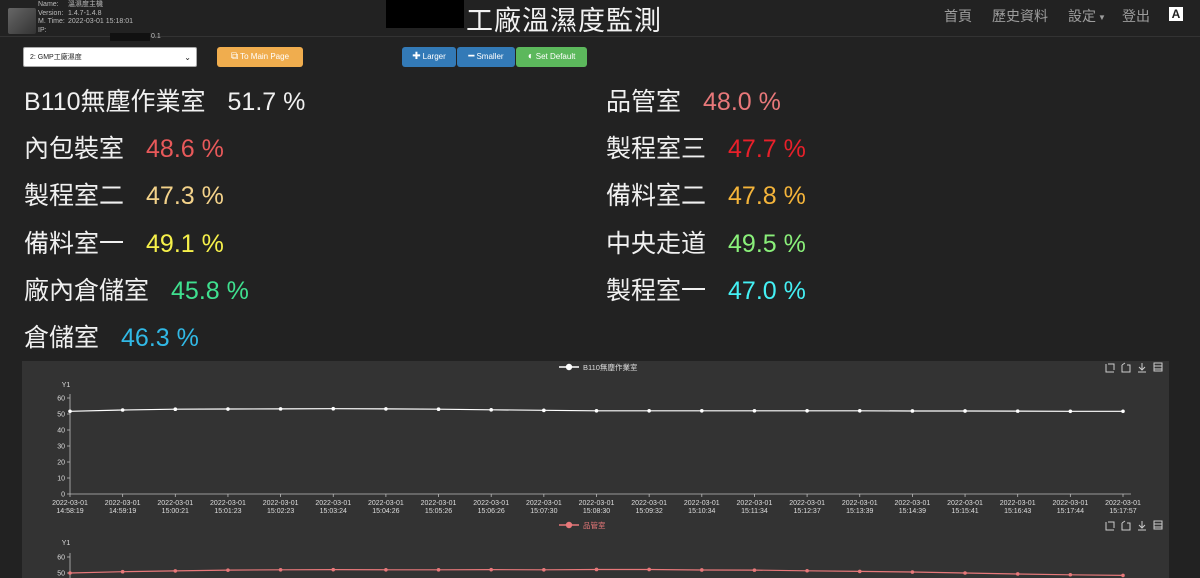  Describe the element at coordinates (767, 149) in the screenshot. I see `reading-value: 47.7 %` at that location.